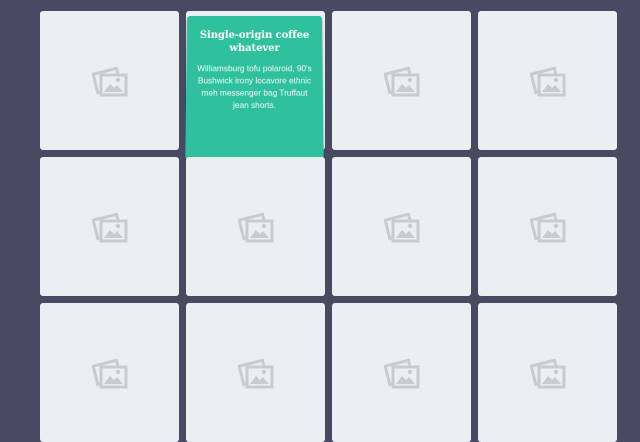  Describe the element at coordinates (254, 42) in the screenshot. I see `caption-title: Single-origin coffee whatever` at that location.